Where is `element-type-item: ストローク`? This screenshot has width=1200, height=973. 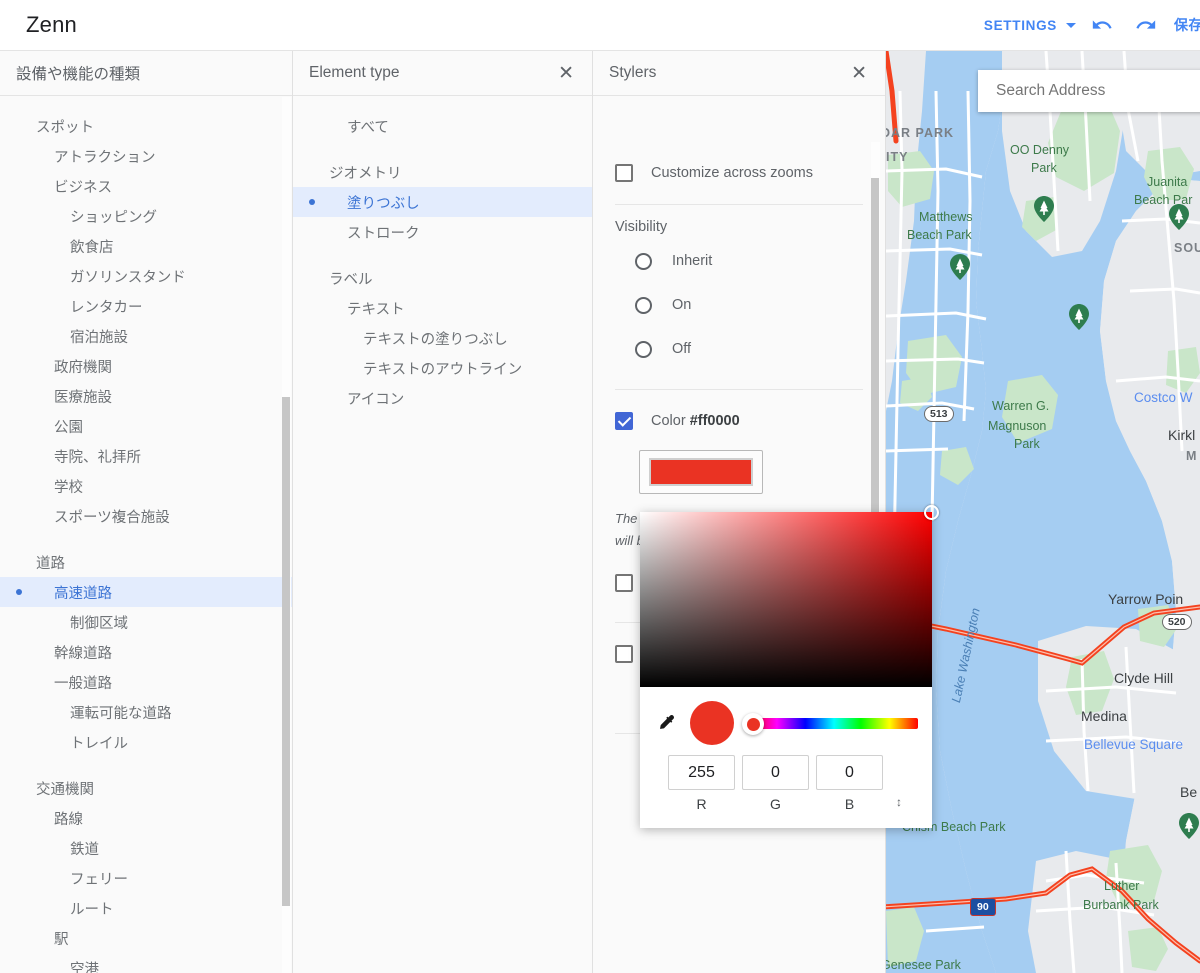
element-type-item: ストローク is located at coordinates (442, 232).